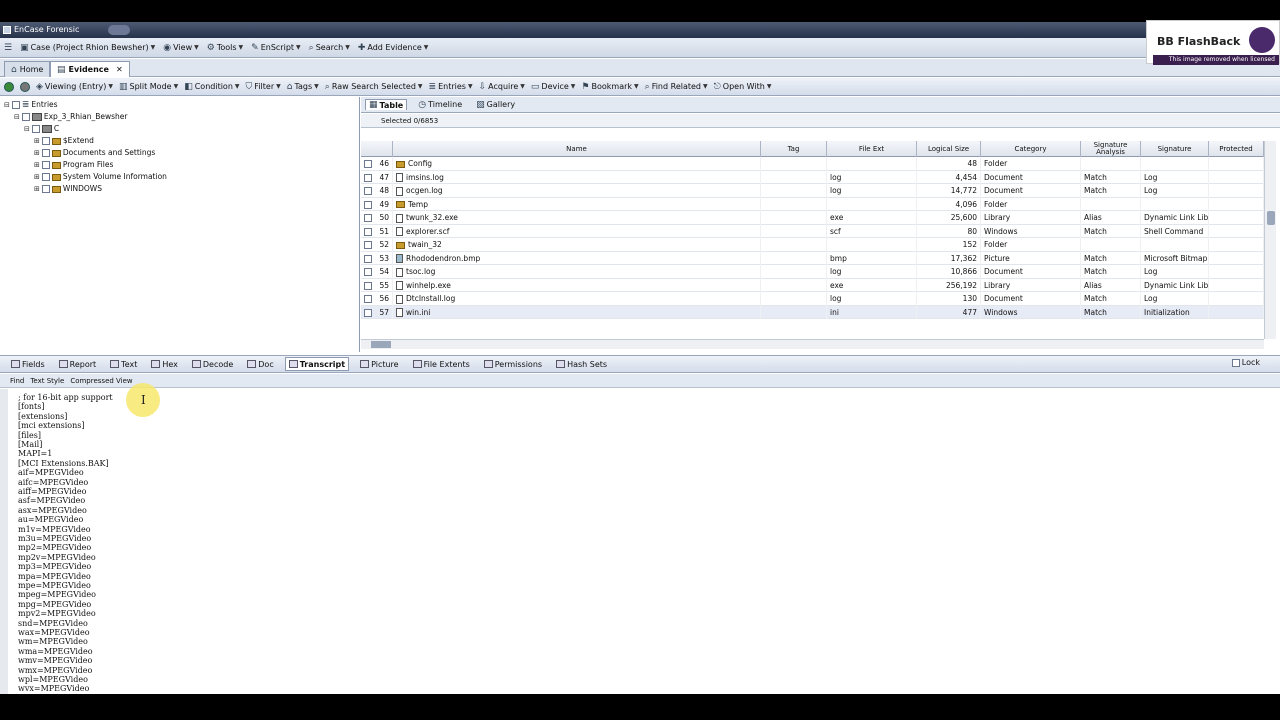  Describe the element at coordinates (47, 381) in the screenshot. I see `text-style-button: Text Style` at that location.